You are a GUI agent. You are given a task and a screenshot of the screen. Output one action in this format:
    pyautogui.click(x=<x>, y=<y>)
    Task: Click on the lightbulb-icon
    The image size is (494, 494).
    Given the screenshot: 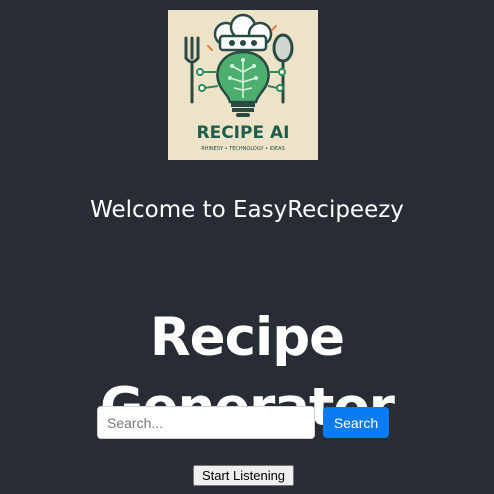 What is the action you would take?
    pyautogui.click(x=243, y=83)
    